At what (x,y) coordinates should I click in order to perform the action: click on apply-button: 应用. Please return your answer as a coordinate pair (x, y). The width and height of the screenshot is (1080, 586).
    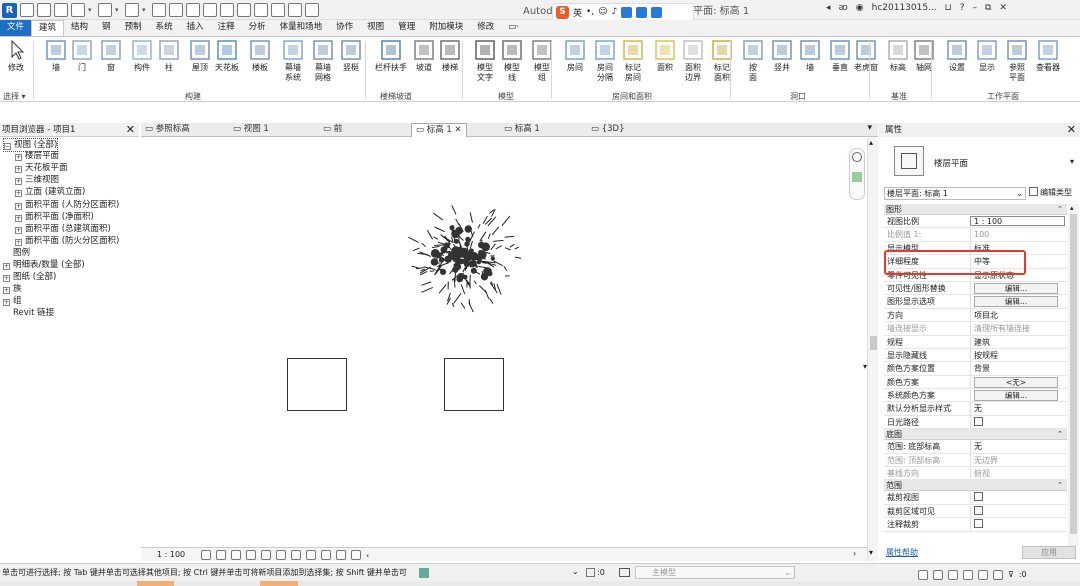
    Looking at the image, I should click on (1049, 552).